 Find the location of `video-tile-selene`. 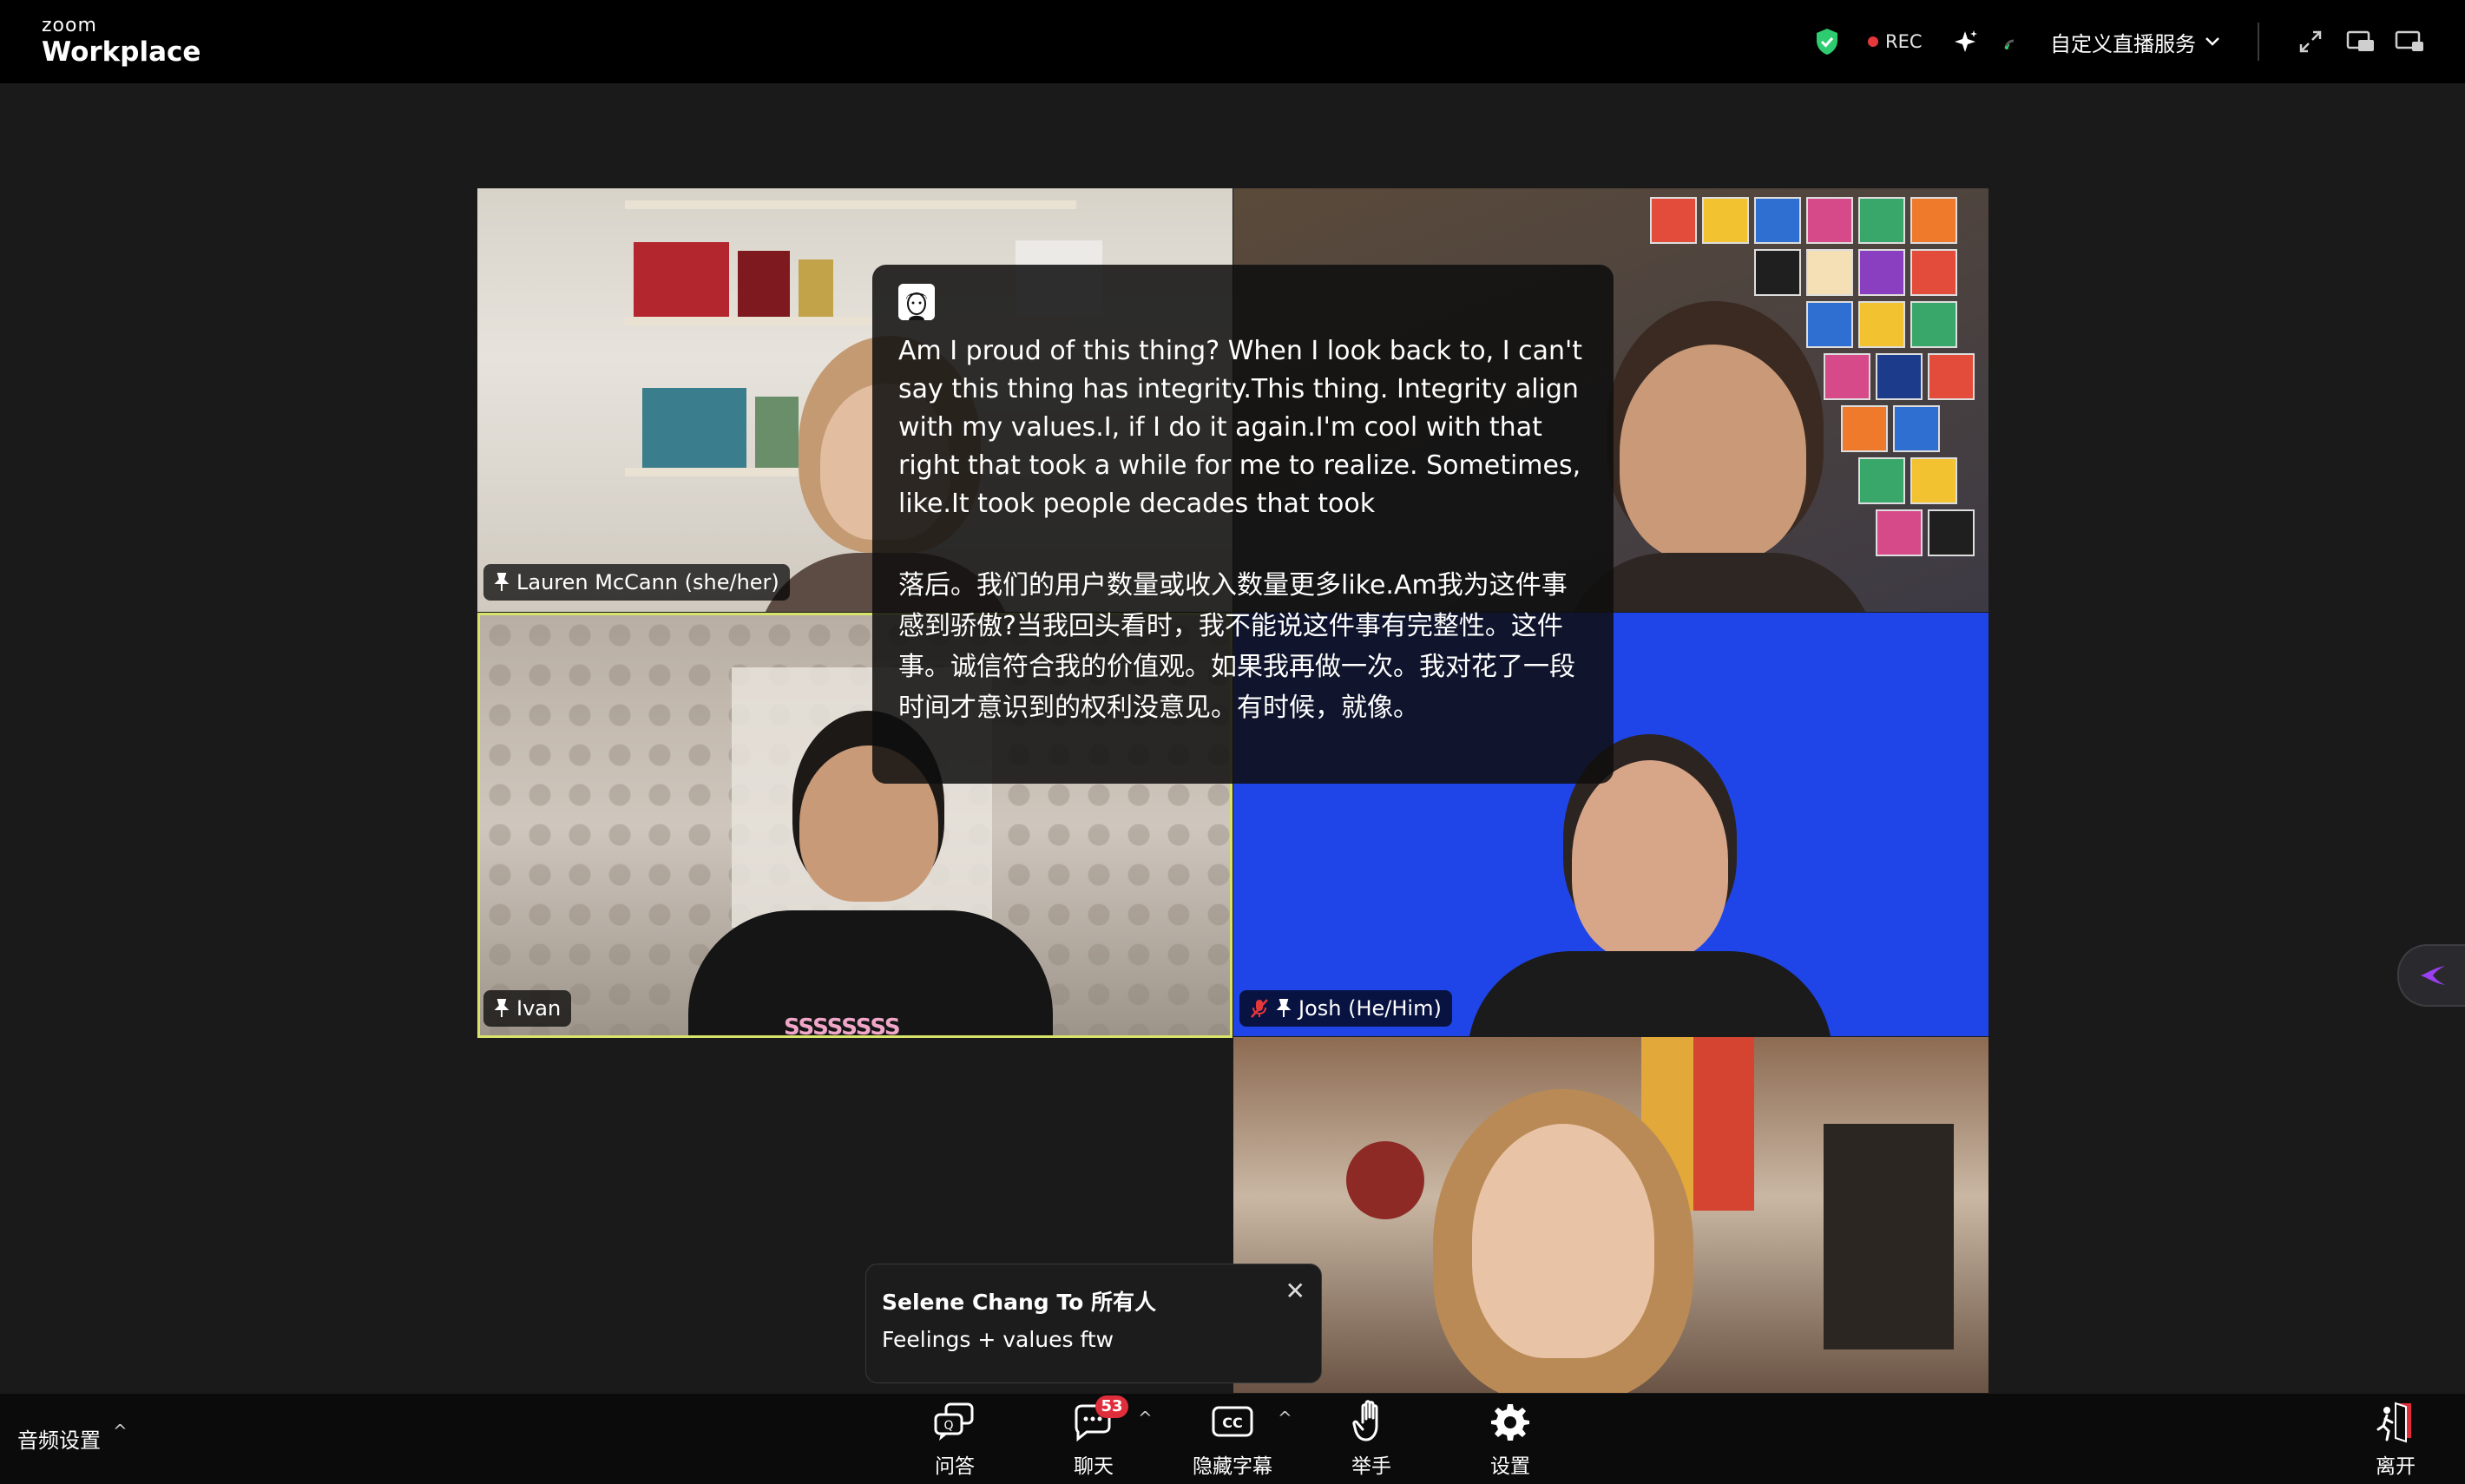

video-tile-selene is located at coordinates (1611, 1215).